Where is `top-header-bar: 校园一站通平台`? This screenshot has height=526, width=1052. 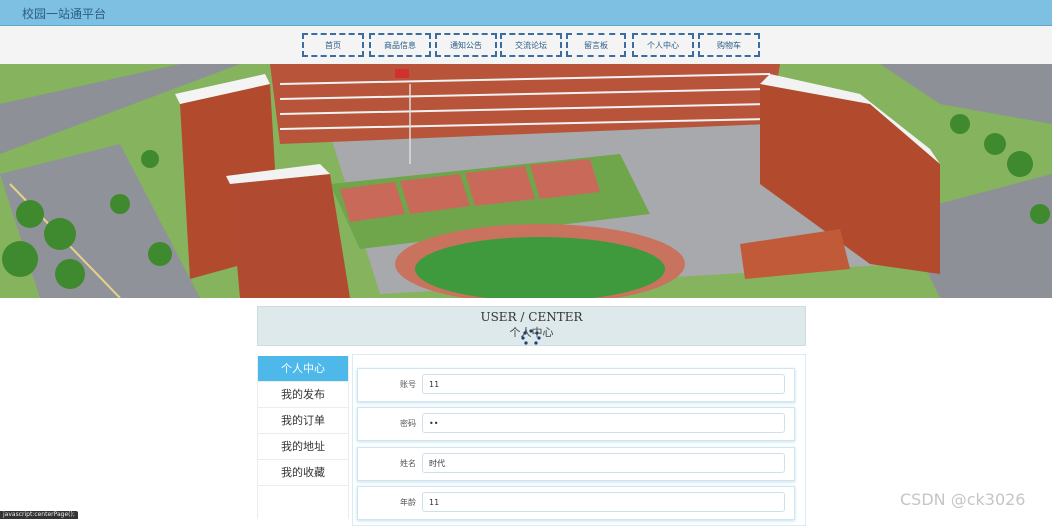
top-header-bar: 校园一站通平台 is located at coordinates (526, 13).